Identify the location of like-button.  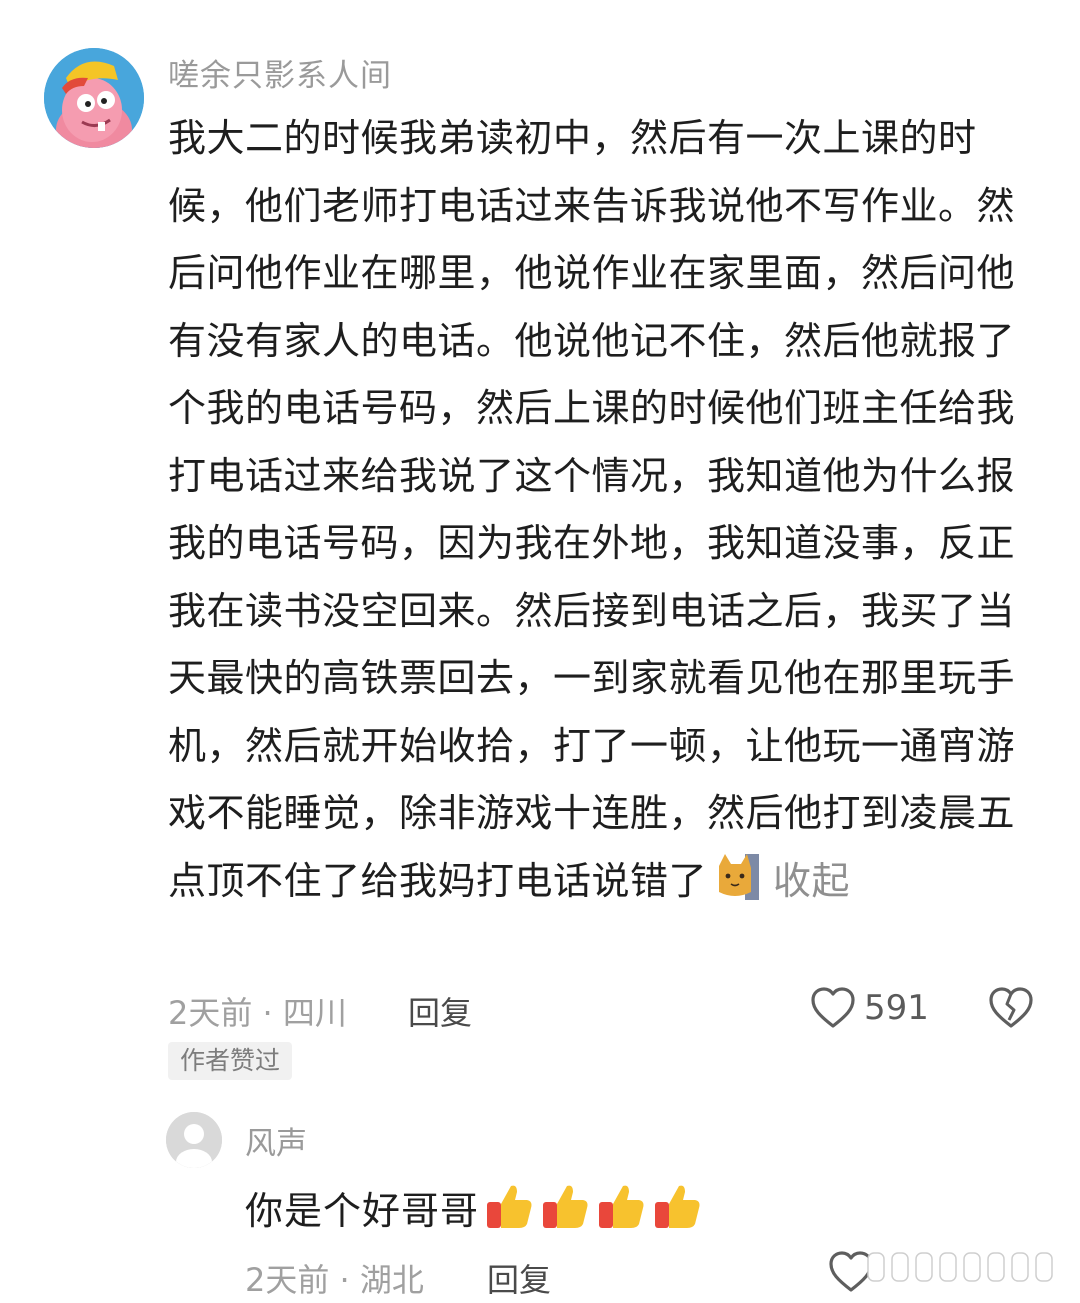
(833, 1008).